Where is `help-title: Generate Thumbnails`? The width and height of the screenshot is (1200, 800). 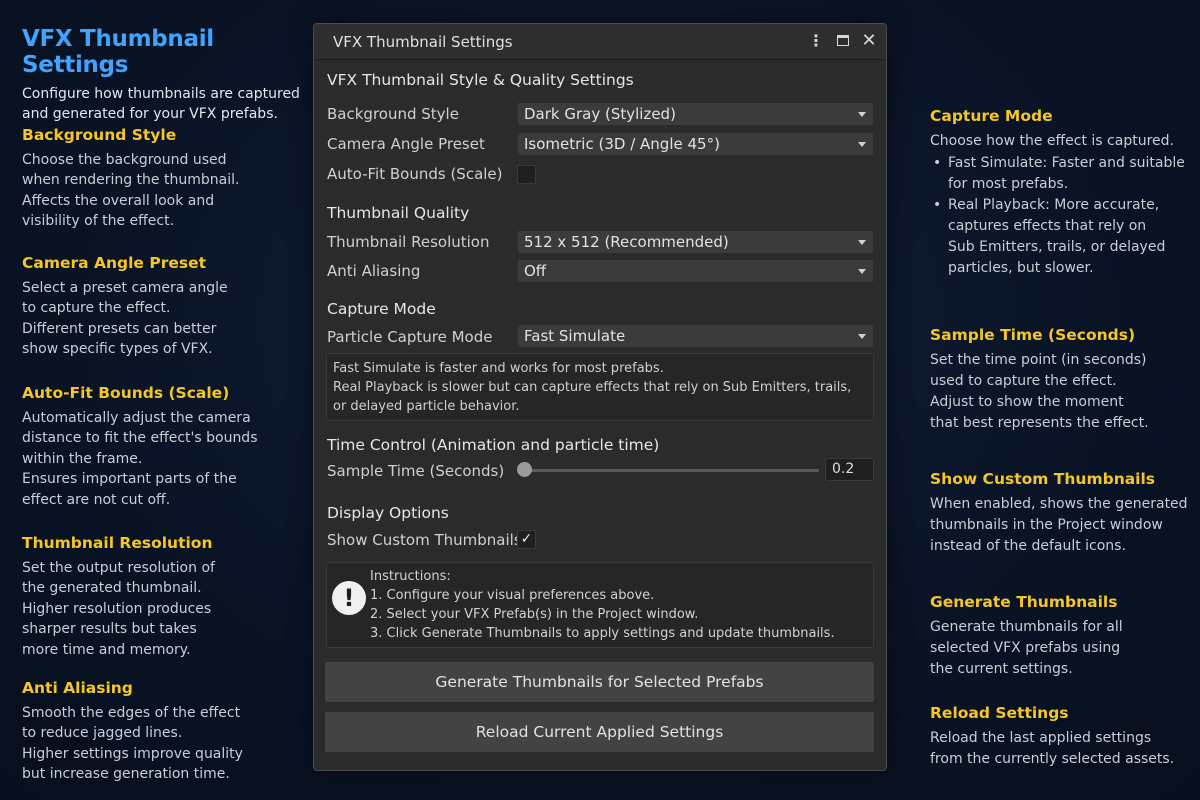 help-title: Generate Thumbnails is located at coordinates (1024, 602).